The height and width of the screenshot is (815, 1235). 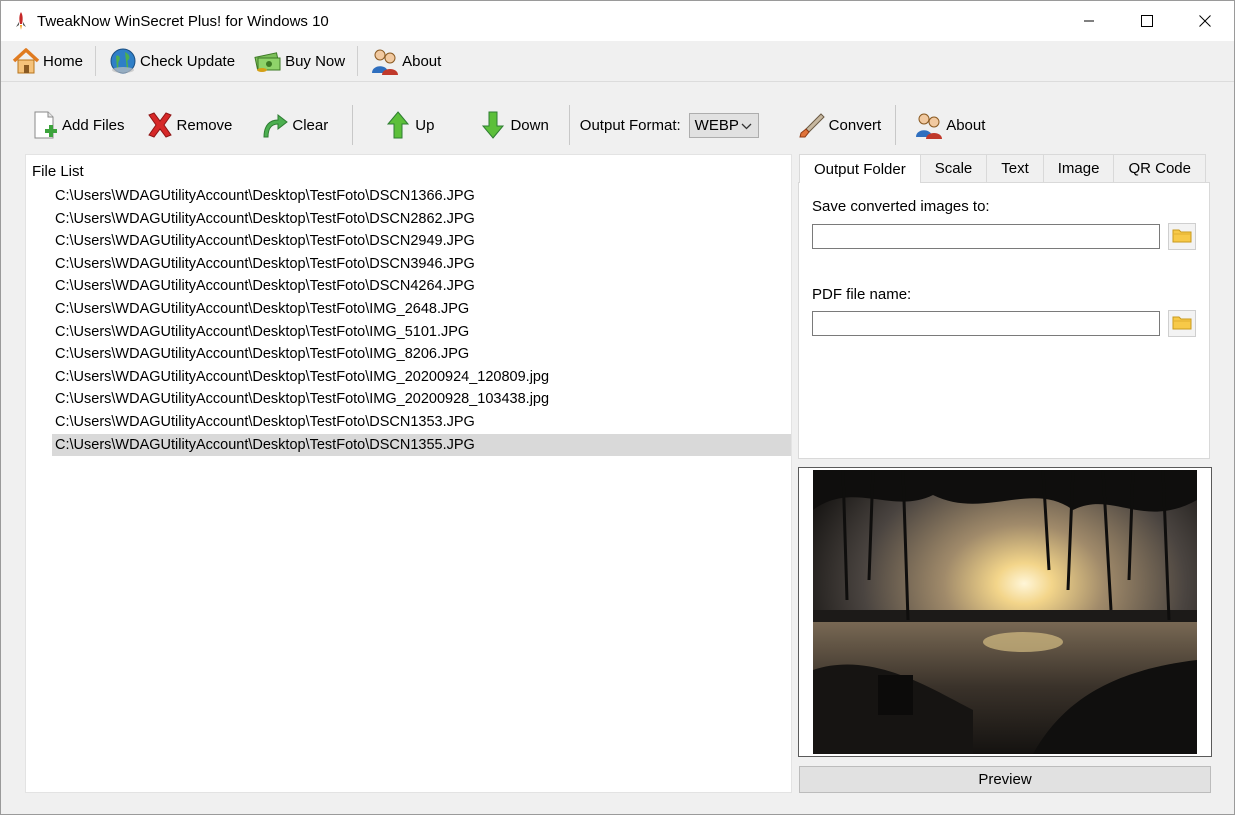 I want to click on down-label: Down, so click(x=529, y=125).